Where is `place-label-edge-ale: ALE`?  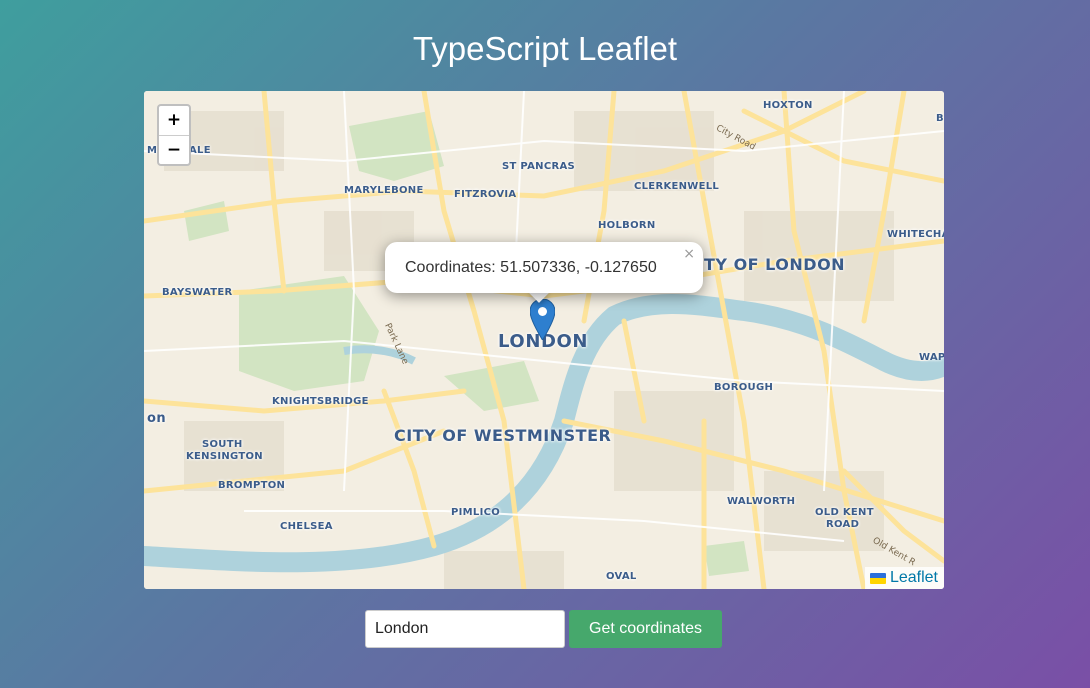
place-label-edge-ale: ALE is located at coordinates (200, 150).